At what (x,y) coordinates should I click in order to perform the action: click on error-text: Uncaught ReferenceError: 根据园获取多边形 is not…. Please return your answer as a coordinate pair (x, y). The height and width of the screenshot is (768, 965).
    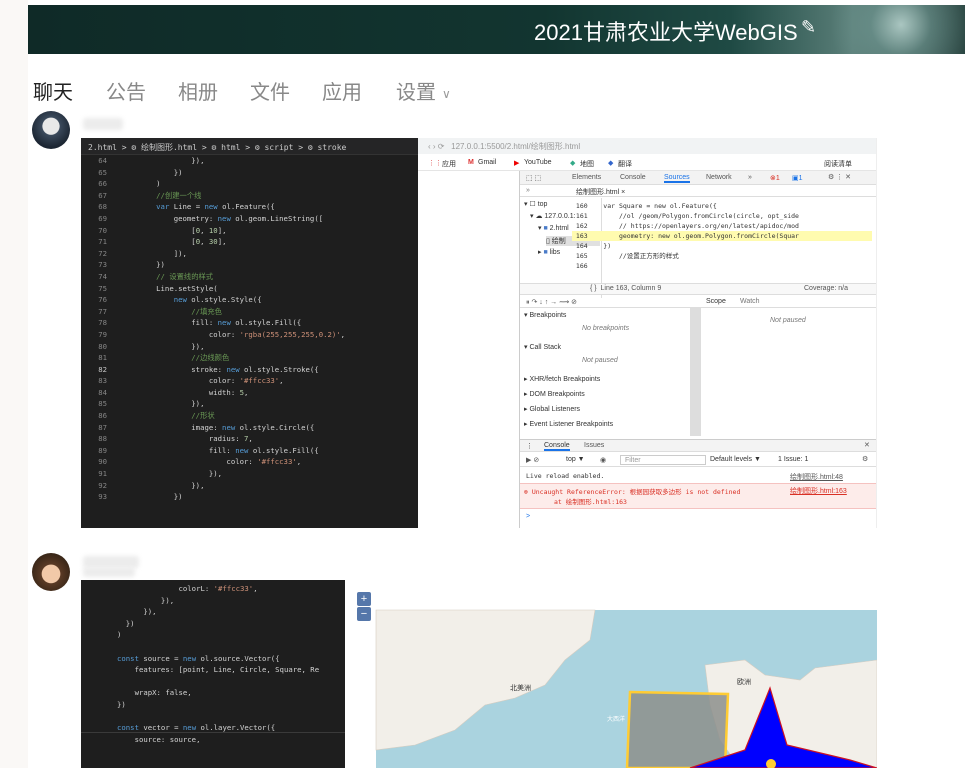
    Looking at the image, I should click on (636, 492).